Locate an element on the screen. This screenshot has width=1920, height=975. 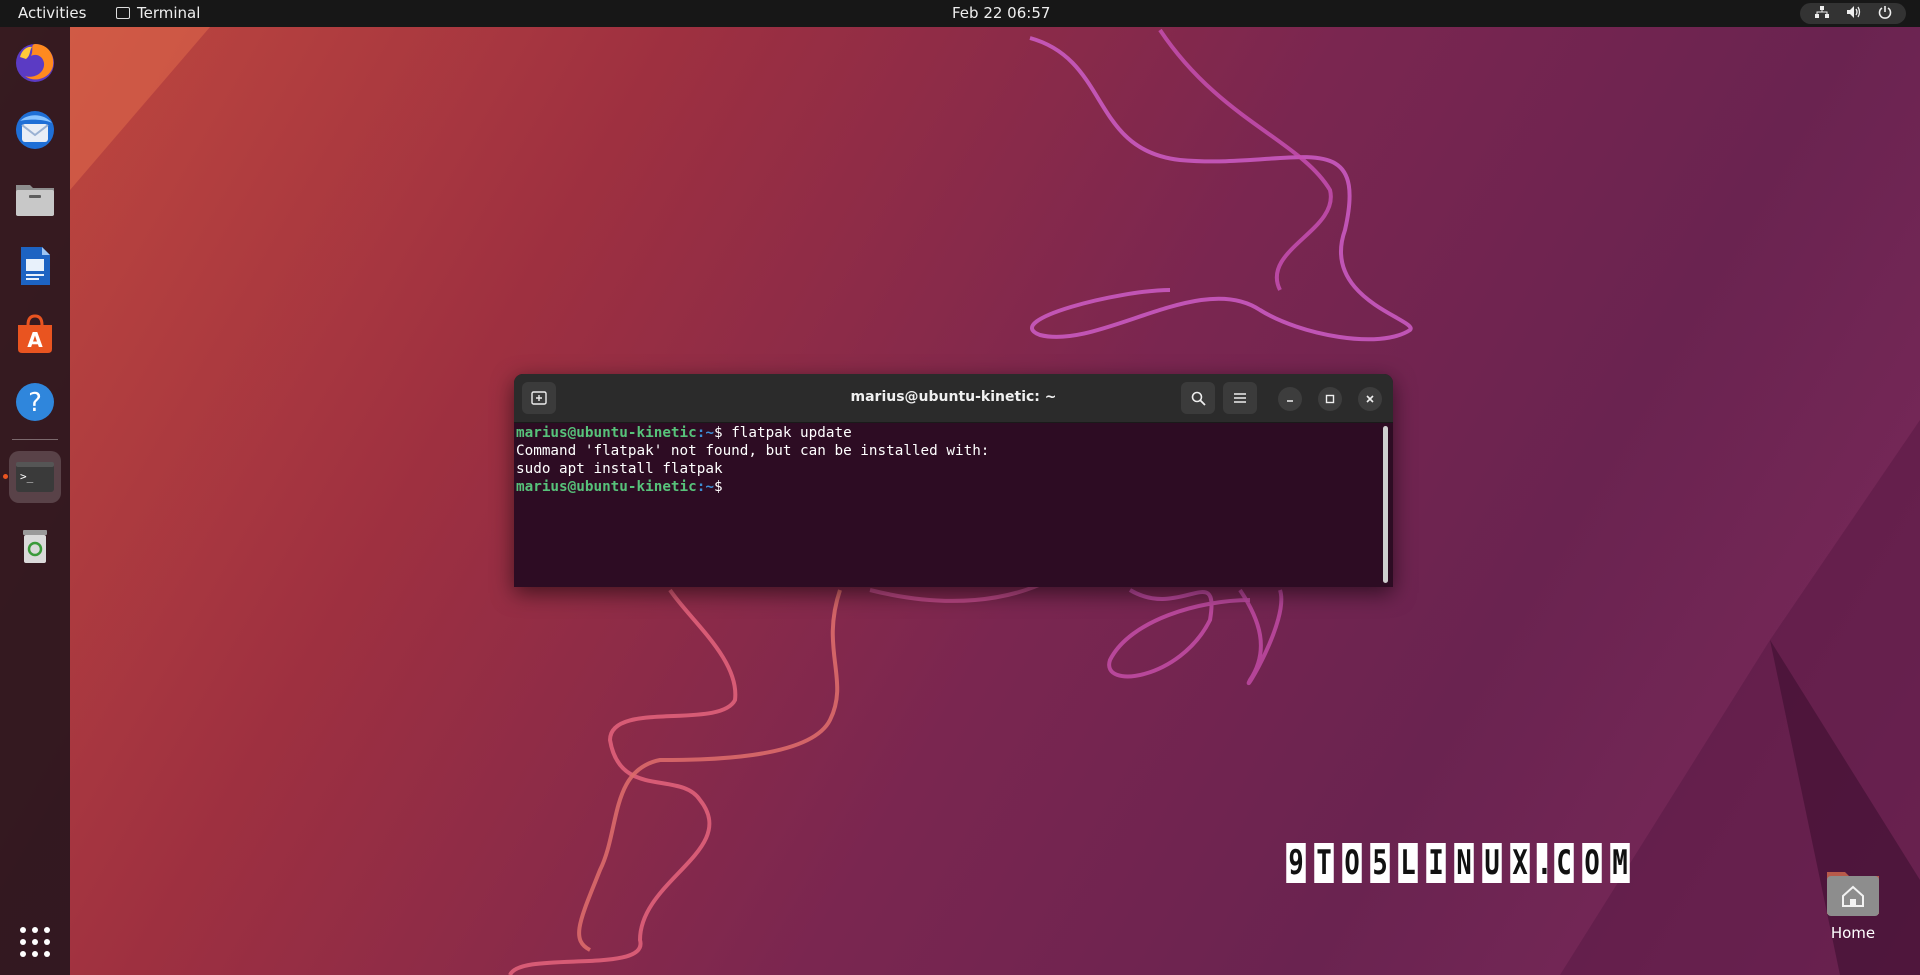
search-button is located at coordinates (1198, 398).